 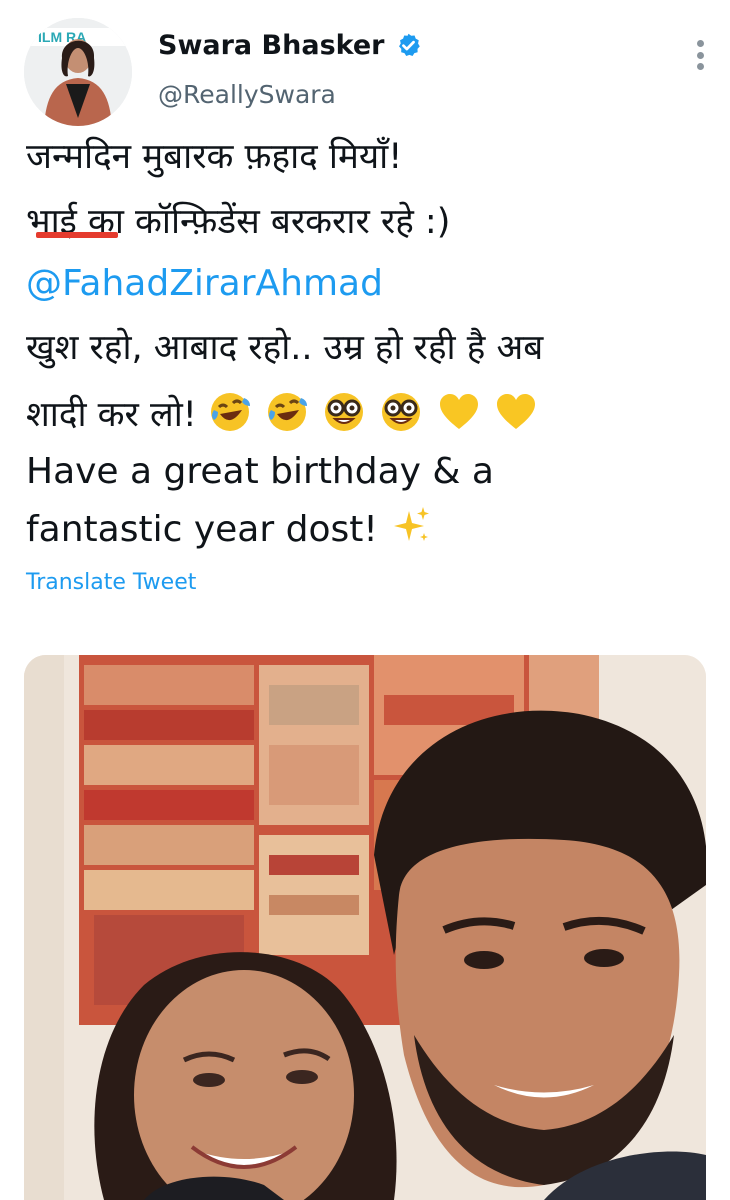 What do you see at coordinates (111, 415) in the screenshot?
I see `tweet-text-line-5-text: शादी कर लो!` at bounding box center [111, 415].